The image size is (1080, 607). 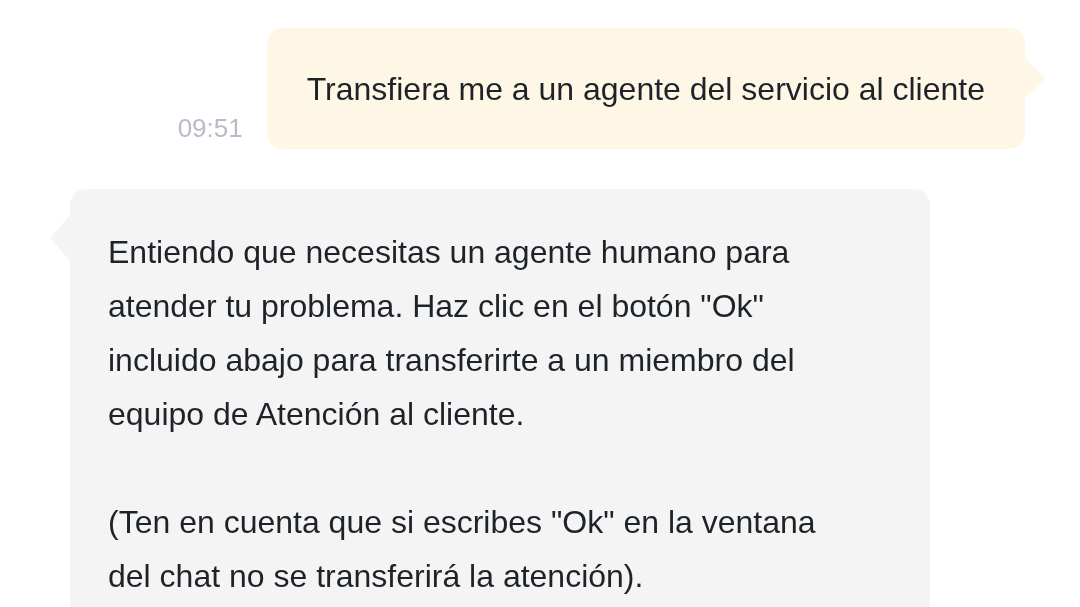 What do you see at coordinates (210, 128) in the screenshot?
I see `message-time: 09:51` at bounding box center [210, 128].